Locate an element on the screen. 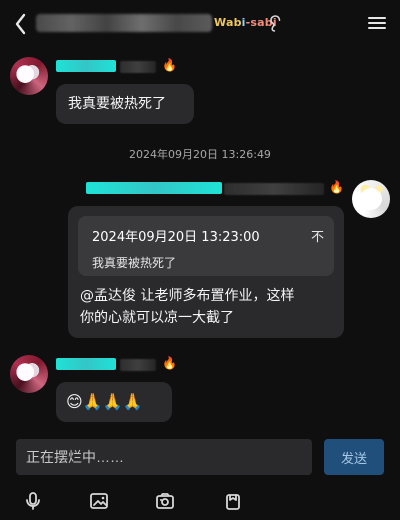 The height and width of the screenshot is (520, 400). chat-title-redacted is located at coordinates (124, 23).